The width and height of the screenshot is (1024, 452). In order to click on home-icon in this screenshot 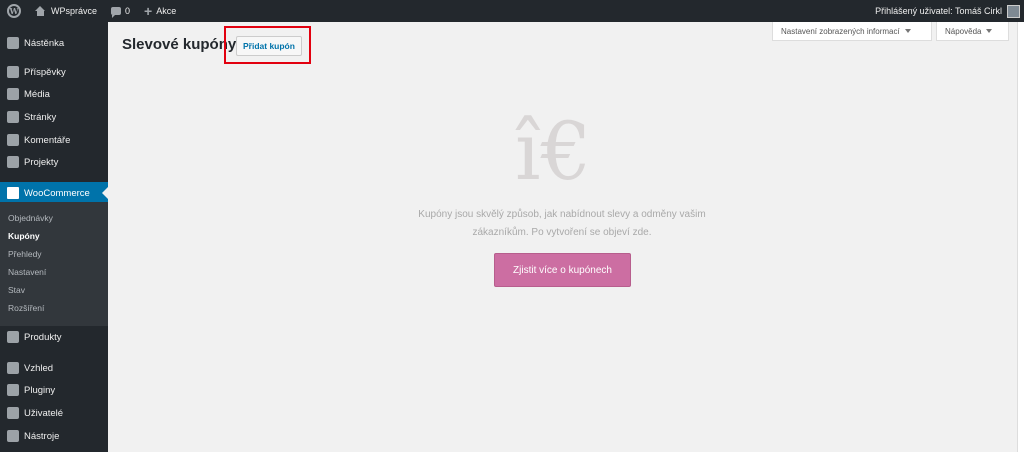, I will do `click(40, 11)`.